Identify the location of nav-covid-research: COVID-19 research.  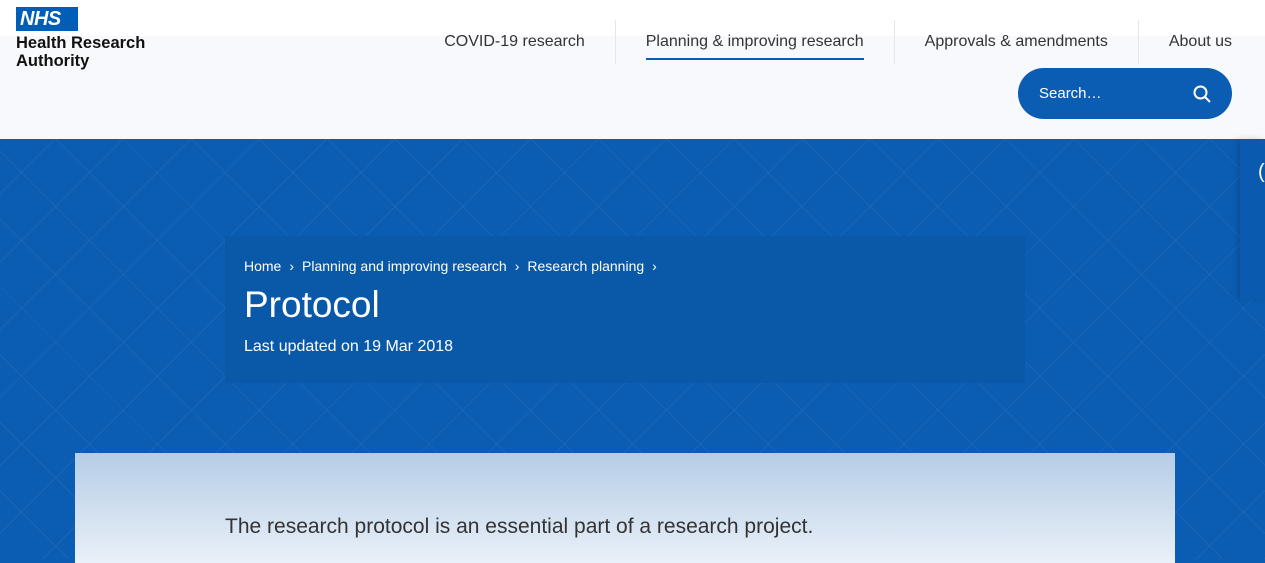
(514, 42).